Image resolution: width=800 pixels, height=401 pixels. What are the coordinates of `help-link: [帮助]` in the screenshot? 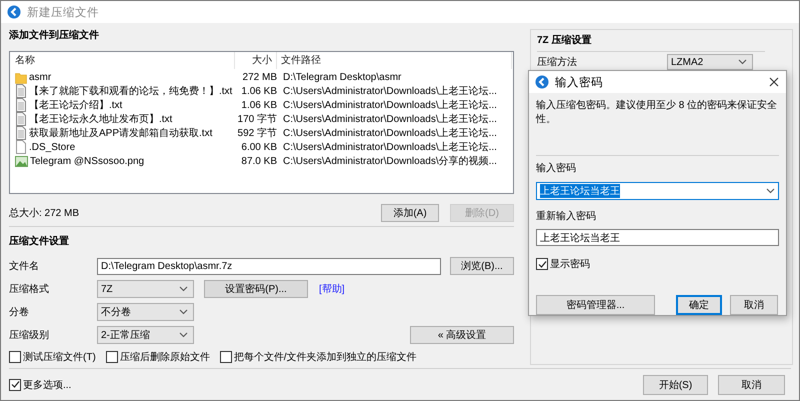 It's located at (332, 289).